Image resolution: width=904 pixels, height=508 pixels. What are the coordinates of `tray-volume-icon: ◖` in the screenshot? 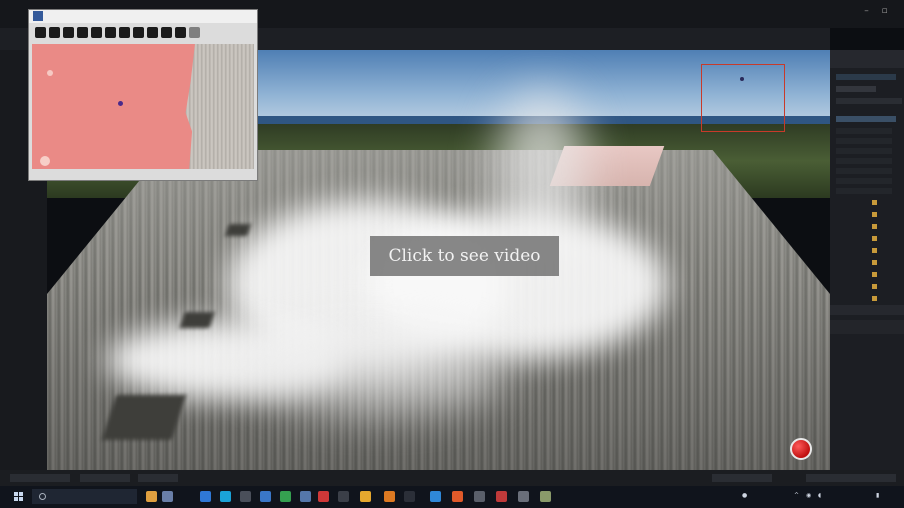 It's located at (819, 495).